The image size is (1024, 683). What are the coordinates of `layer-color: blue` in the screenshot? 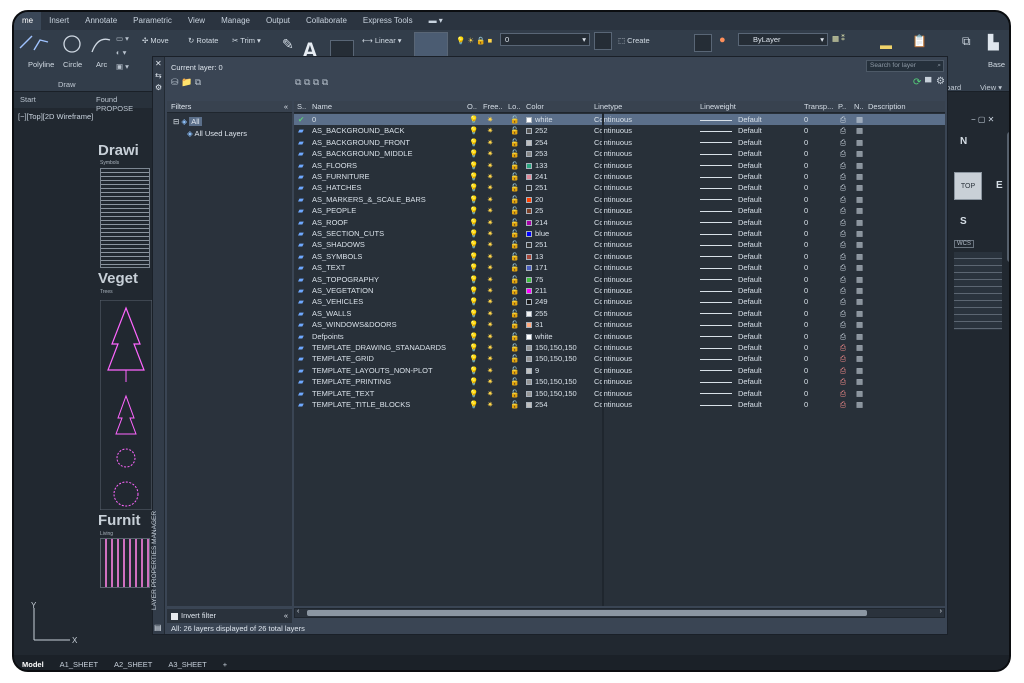 It's located at (537, 233).